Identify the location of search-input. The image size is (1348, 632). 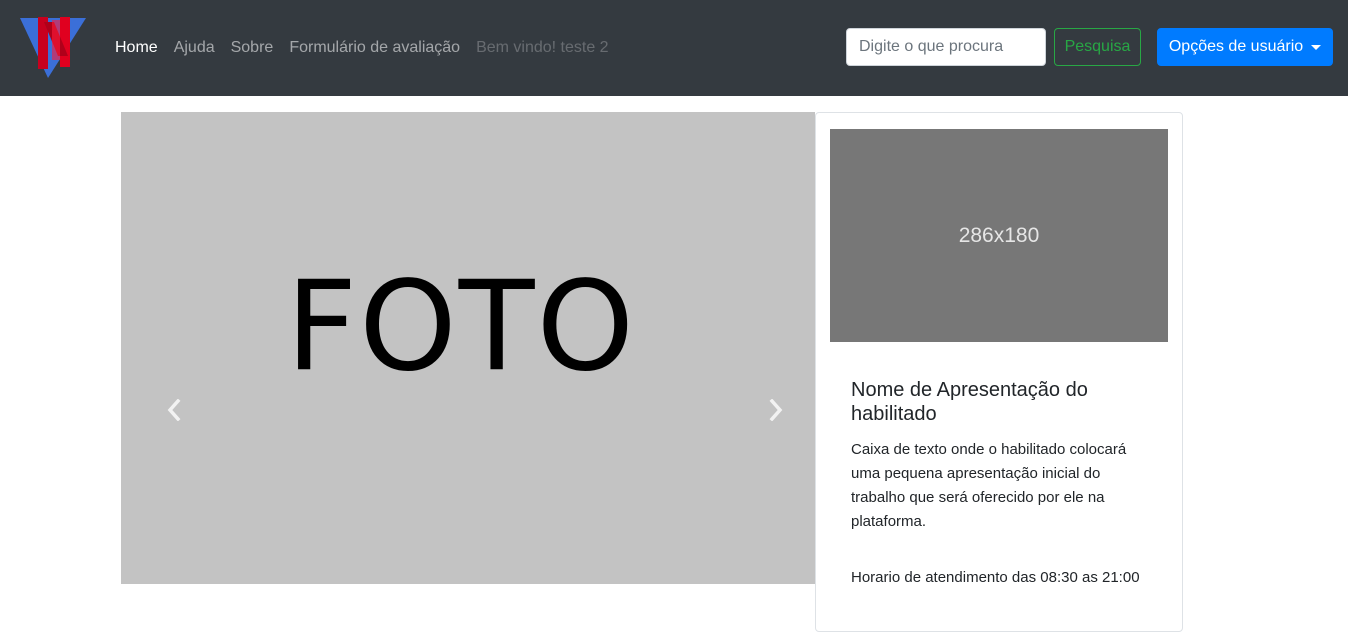
(946, 47).